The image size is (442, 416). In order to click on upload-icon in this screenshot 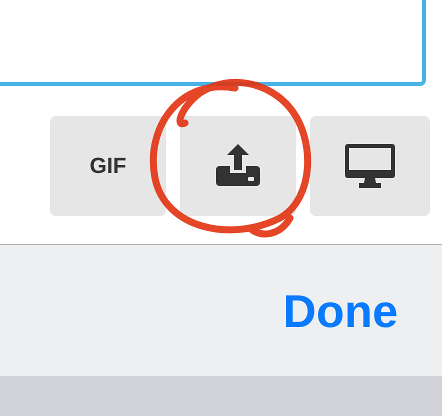, I will do `click(238, 166)`.